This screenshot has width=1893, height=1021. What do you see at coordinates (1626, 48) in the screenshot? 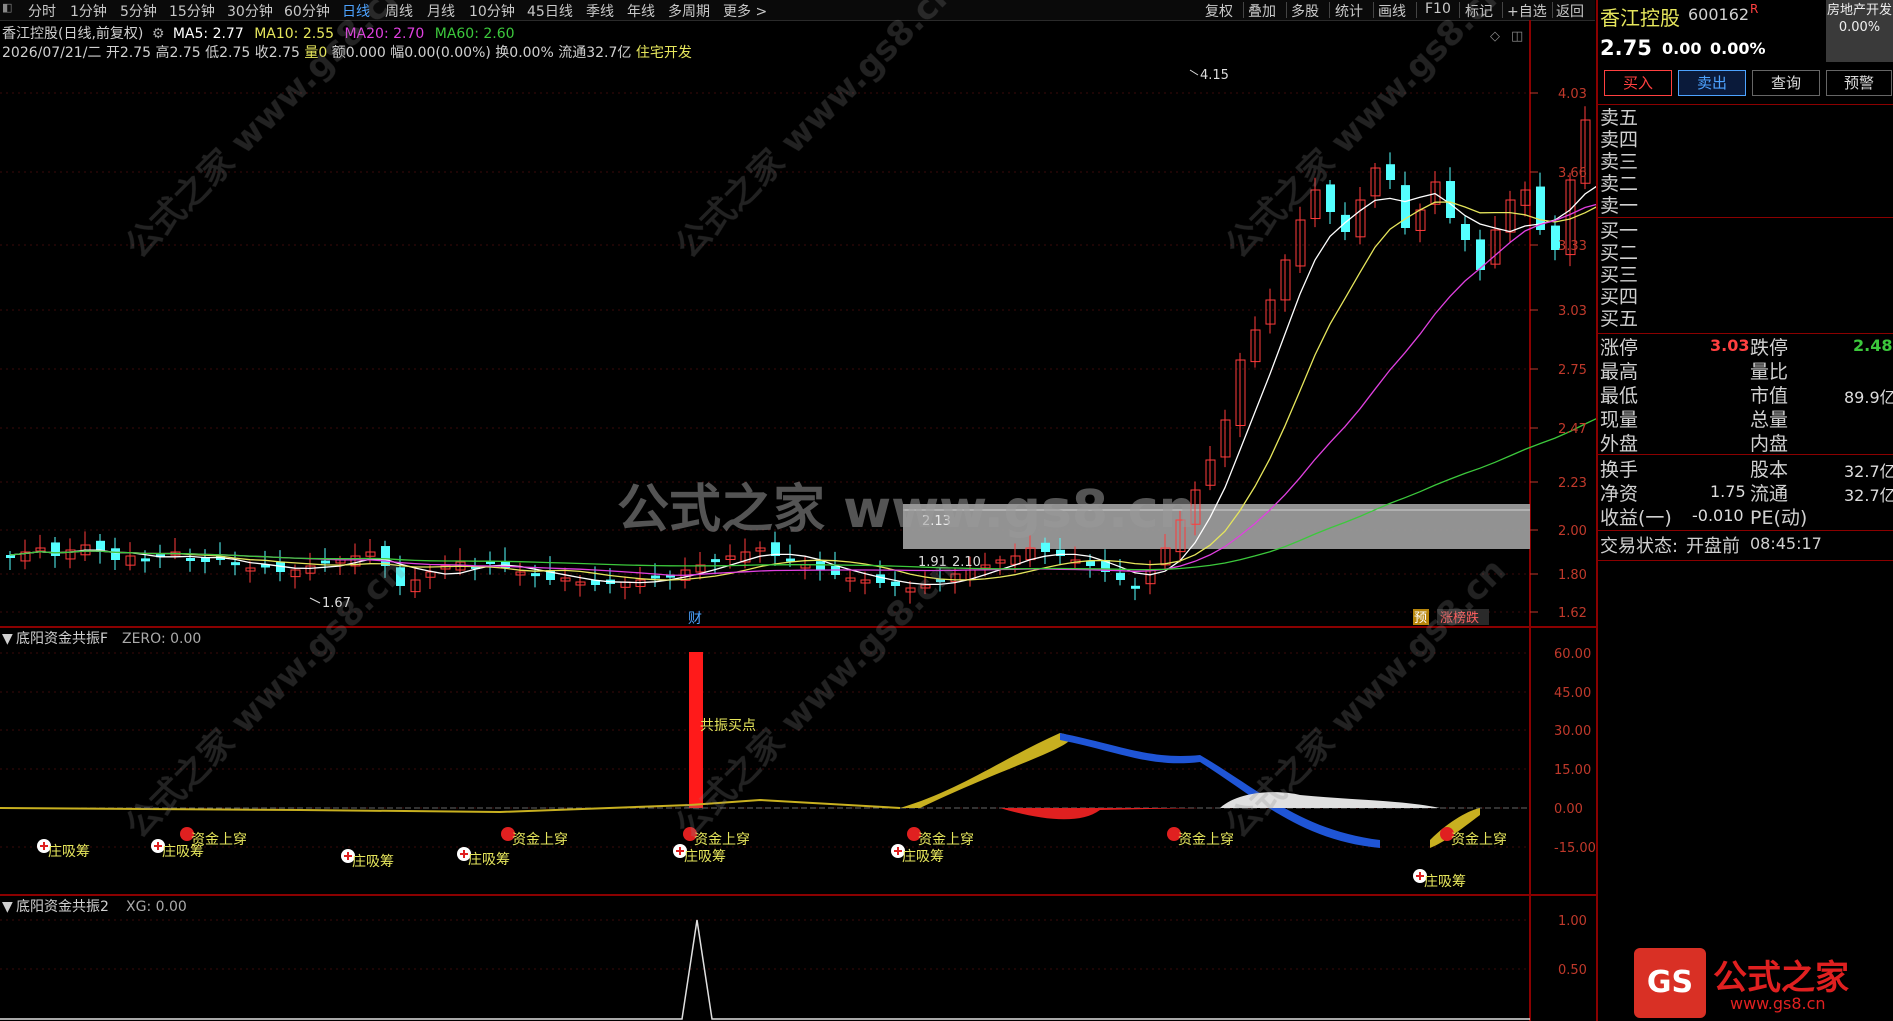
I see `last-price: 2.75` at bounding box center [1626, 48].